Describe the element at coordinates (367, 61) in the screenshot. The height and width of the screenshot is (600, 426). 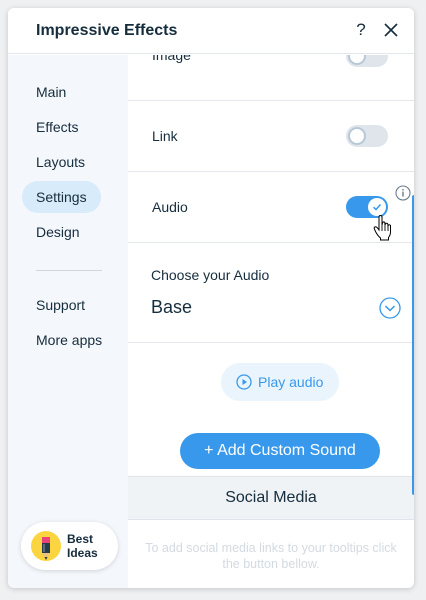
I see `image-toggle` at that location.